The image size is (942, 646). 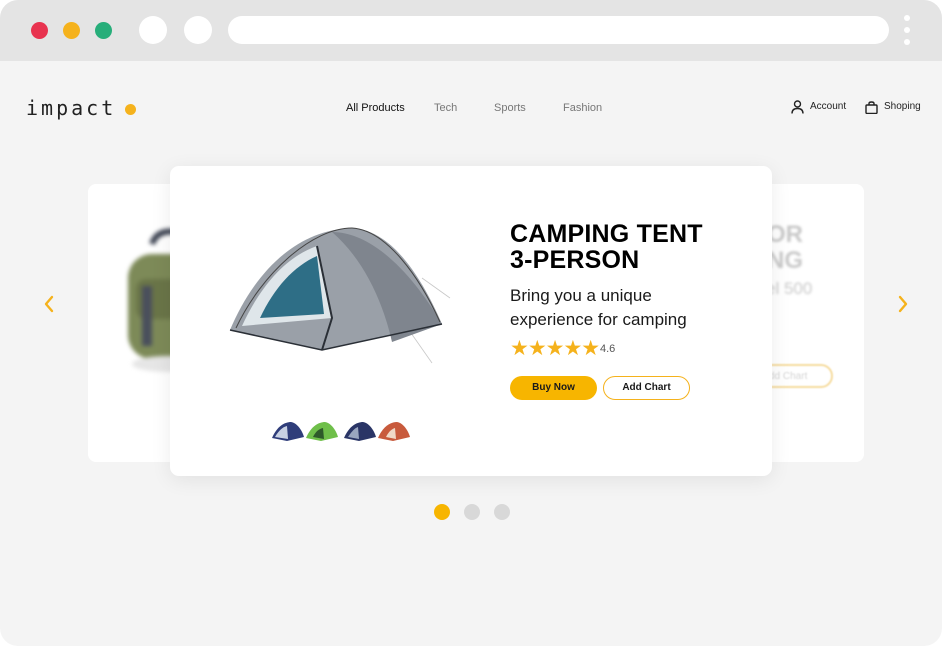 I want to click on next-card-subtitle: el 500, so click(x=789, y=288).